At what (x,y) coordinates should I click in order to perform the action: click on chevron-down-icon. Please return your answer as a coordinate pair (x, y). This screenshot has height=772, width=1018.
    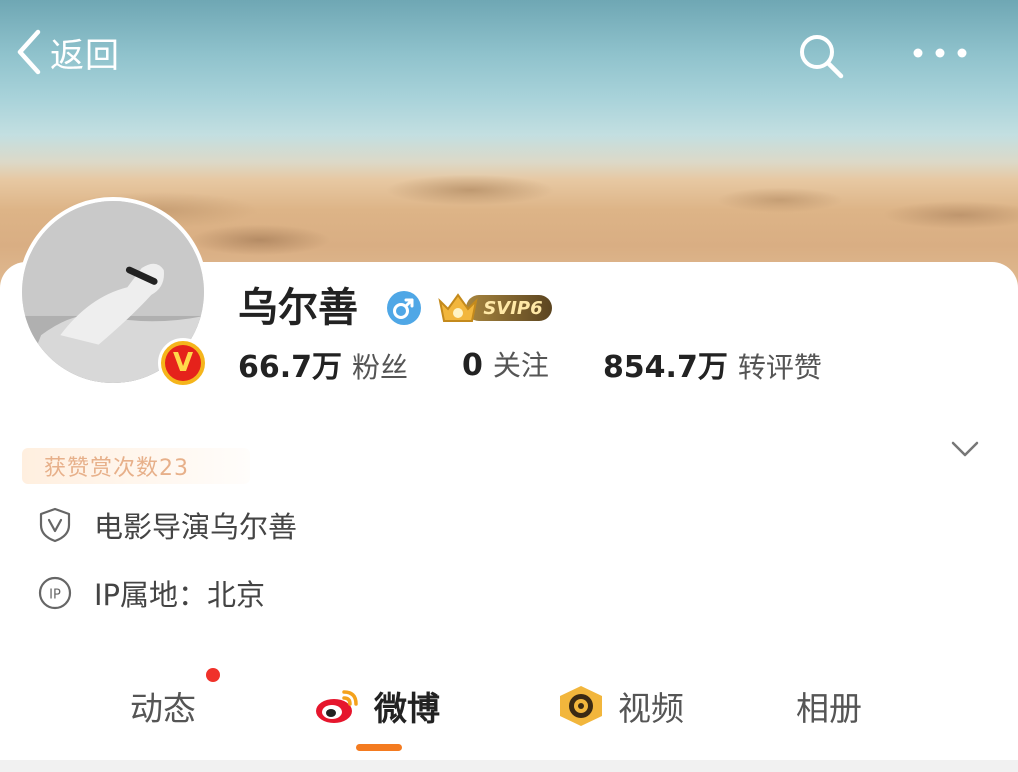
    Looking at the image, I should click on (965, 449).